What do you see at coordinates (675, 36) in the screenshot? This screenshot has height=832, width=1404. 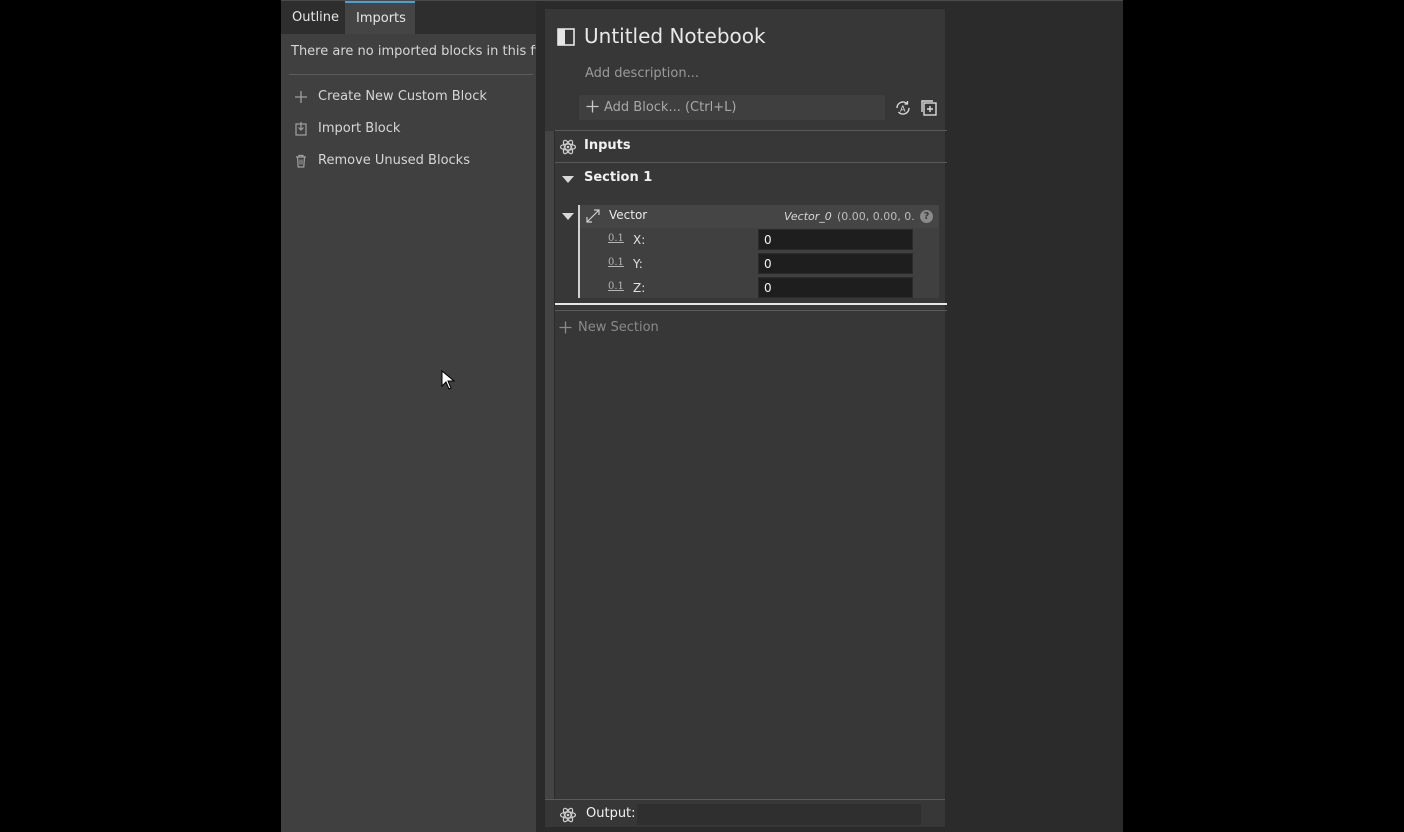 I see `notebook-title: Untitled Notebook` at bounding box center [675, 36].